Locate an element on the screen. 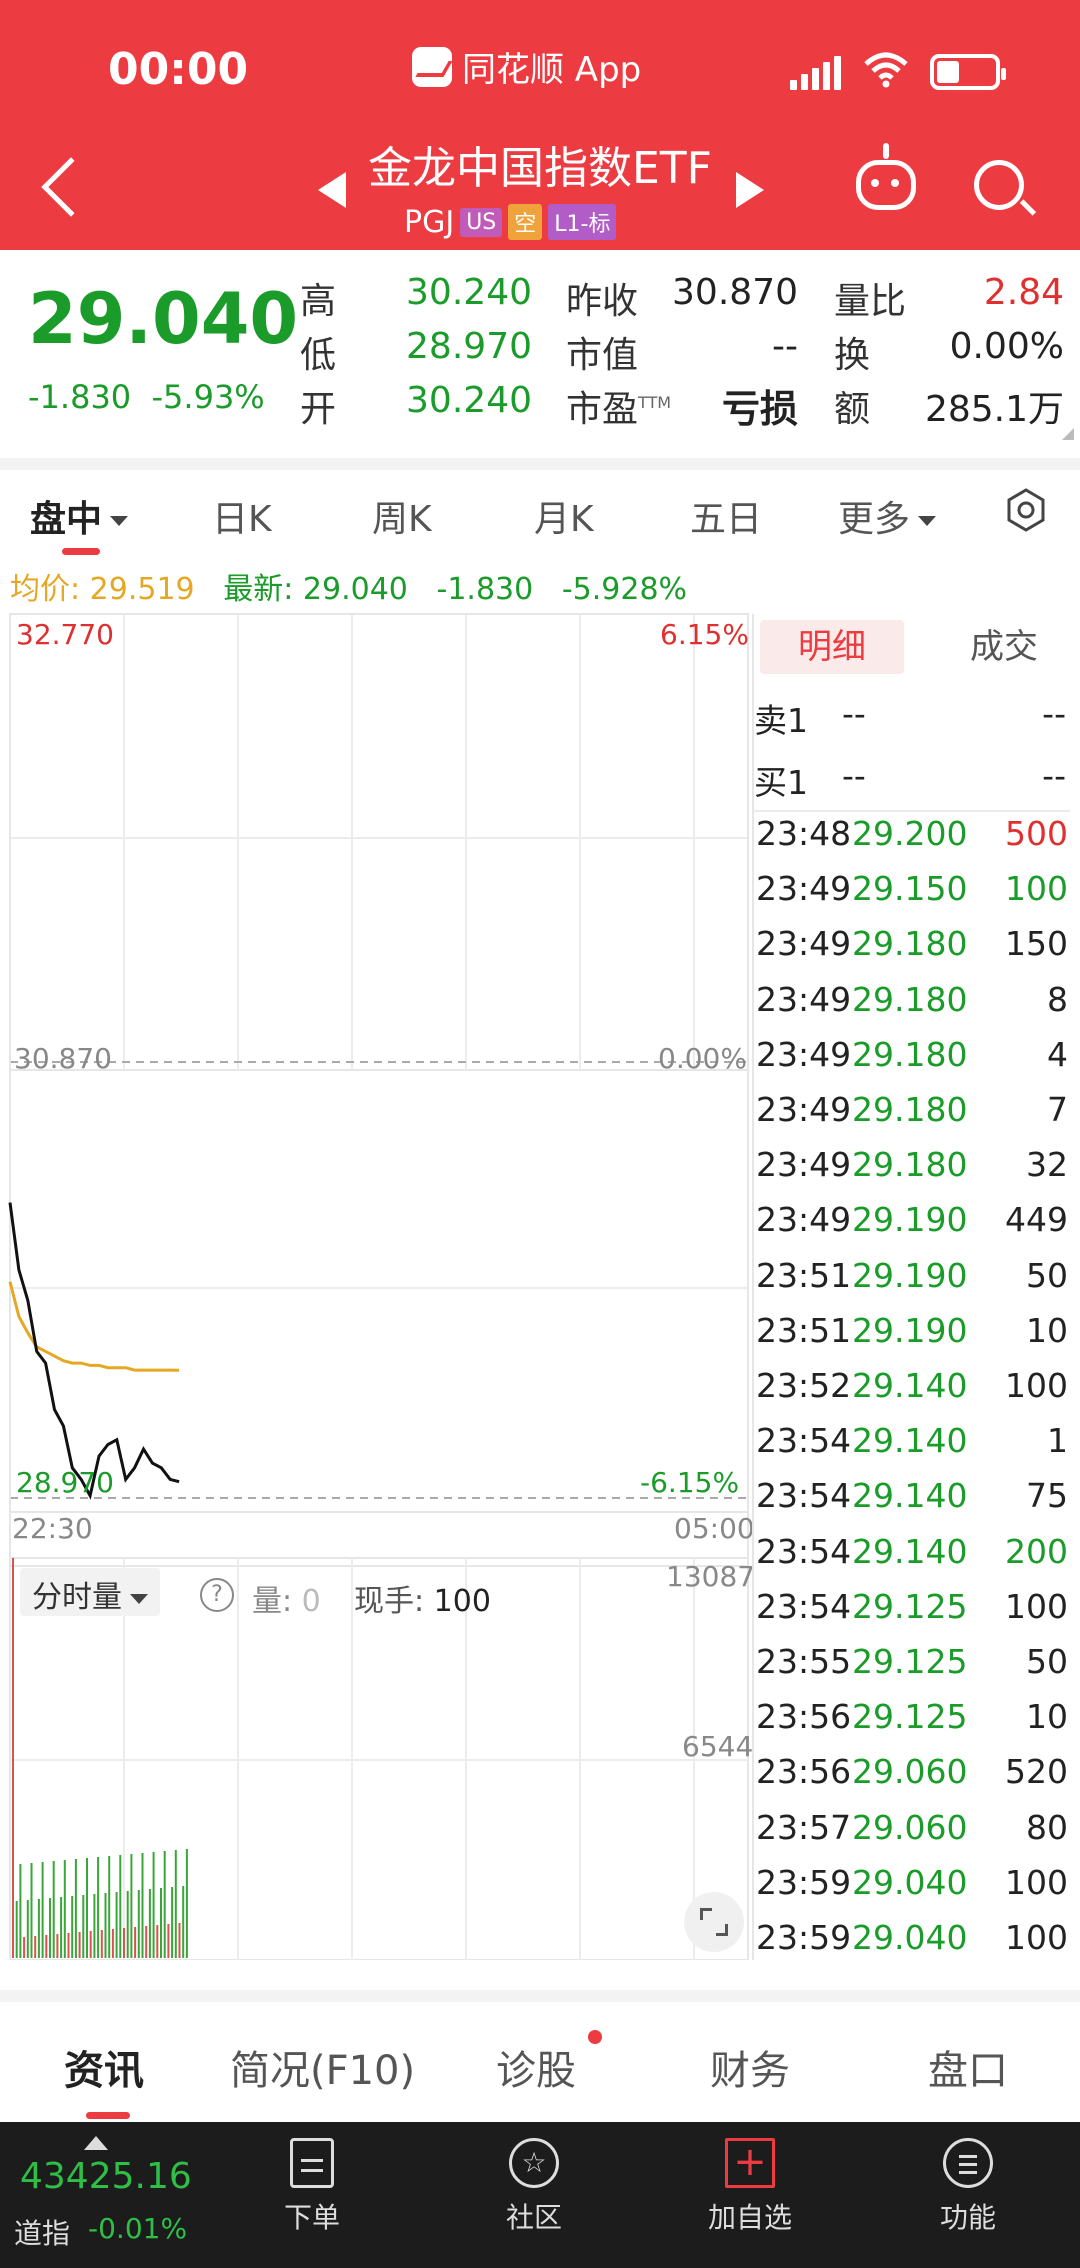 This screenshot has width=1080, height=2268. current-hand: 现手: 100 is located at coordinates (422, 1598).